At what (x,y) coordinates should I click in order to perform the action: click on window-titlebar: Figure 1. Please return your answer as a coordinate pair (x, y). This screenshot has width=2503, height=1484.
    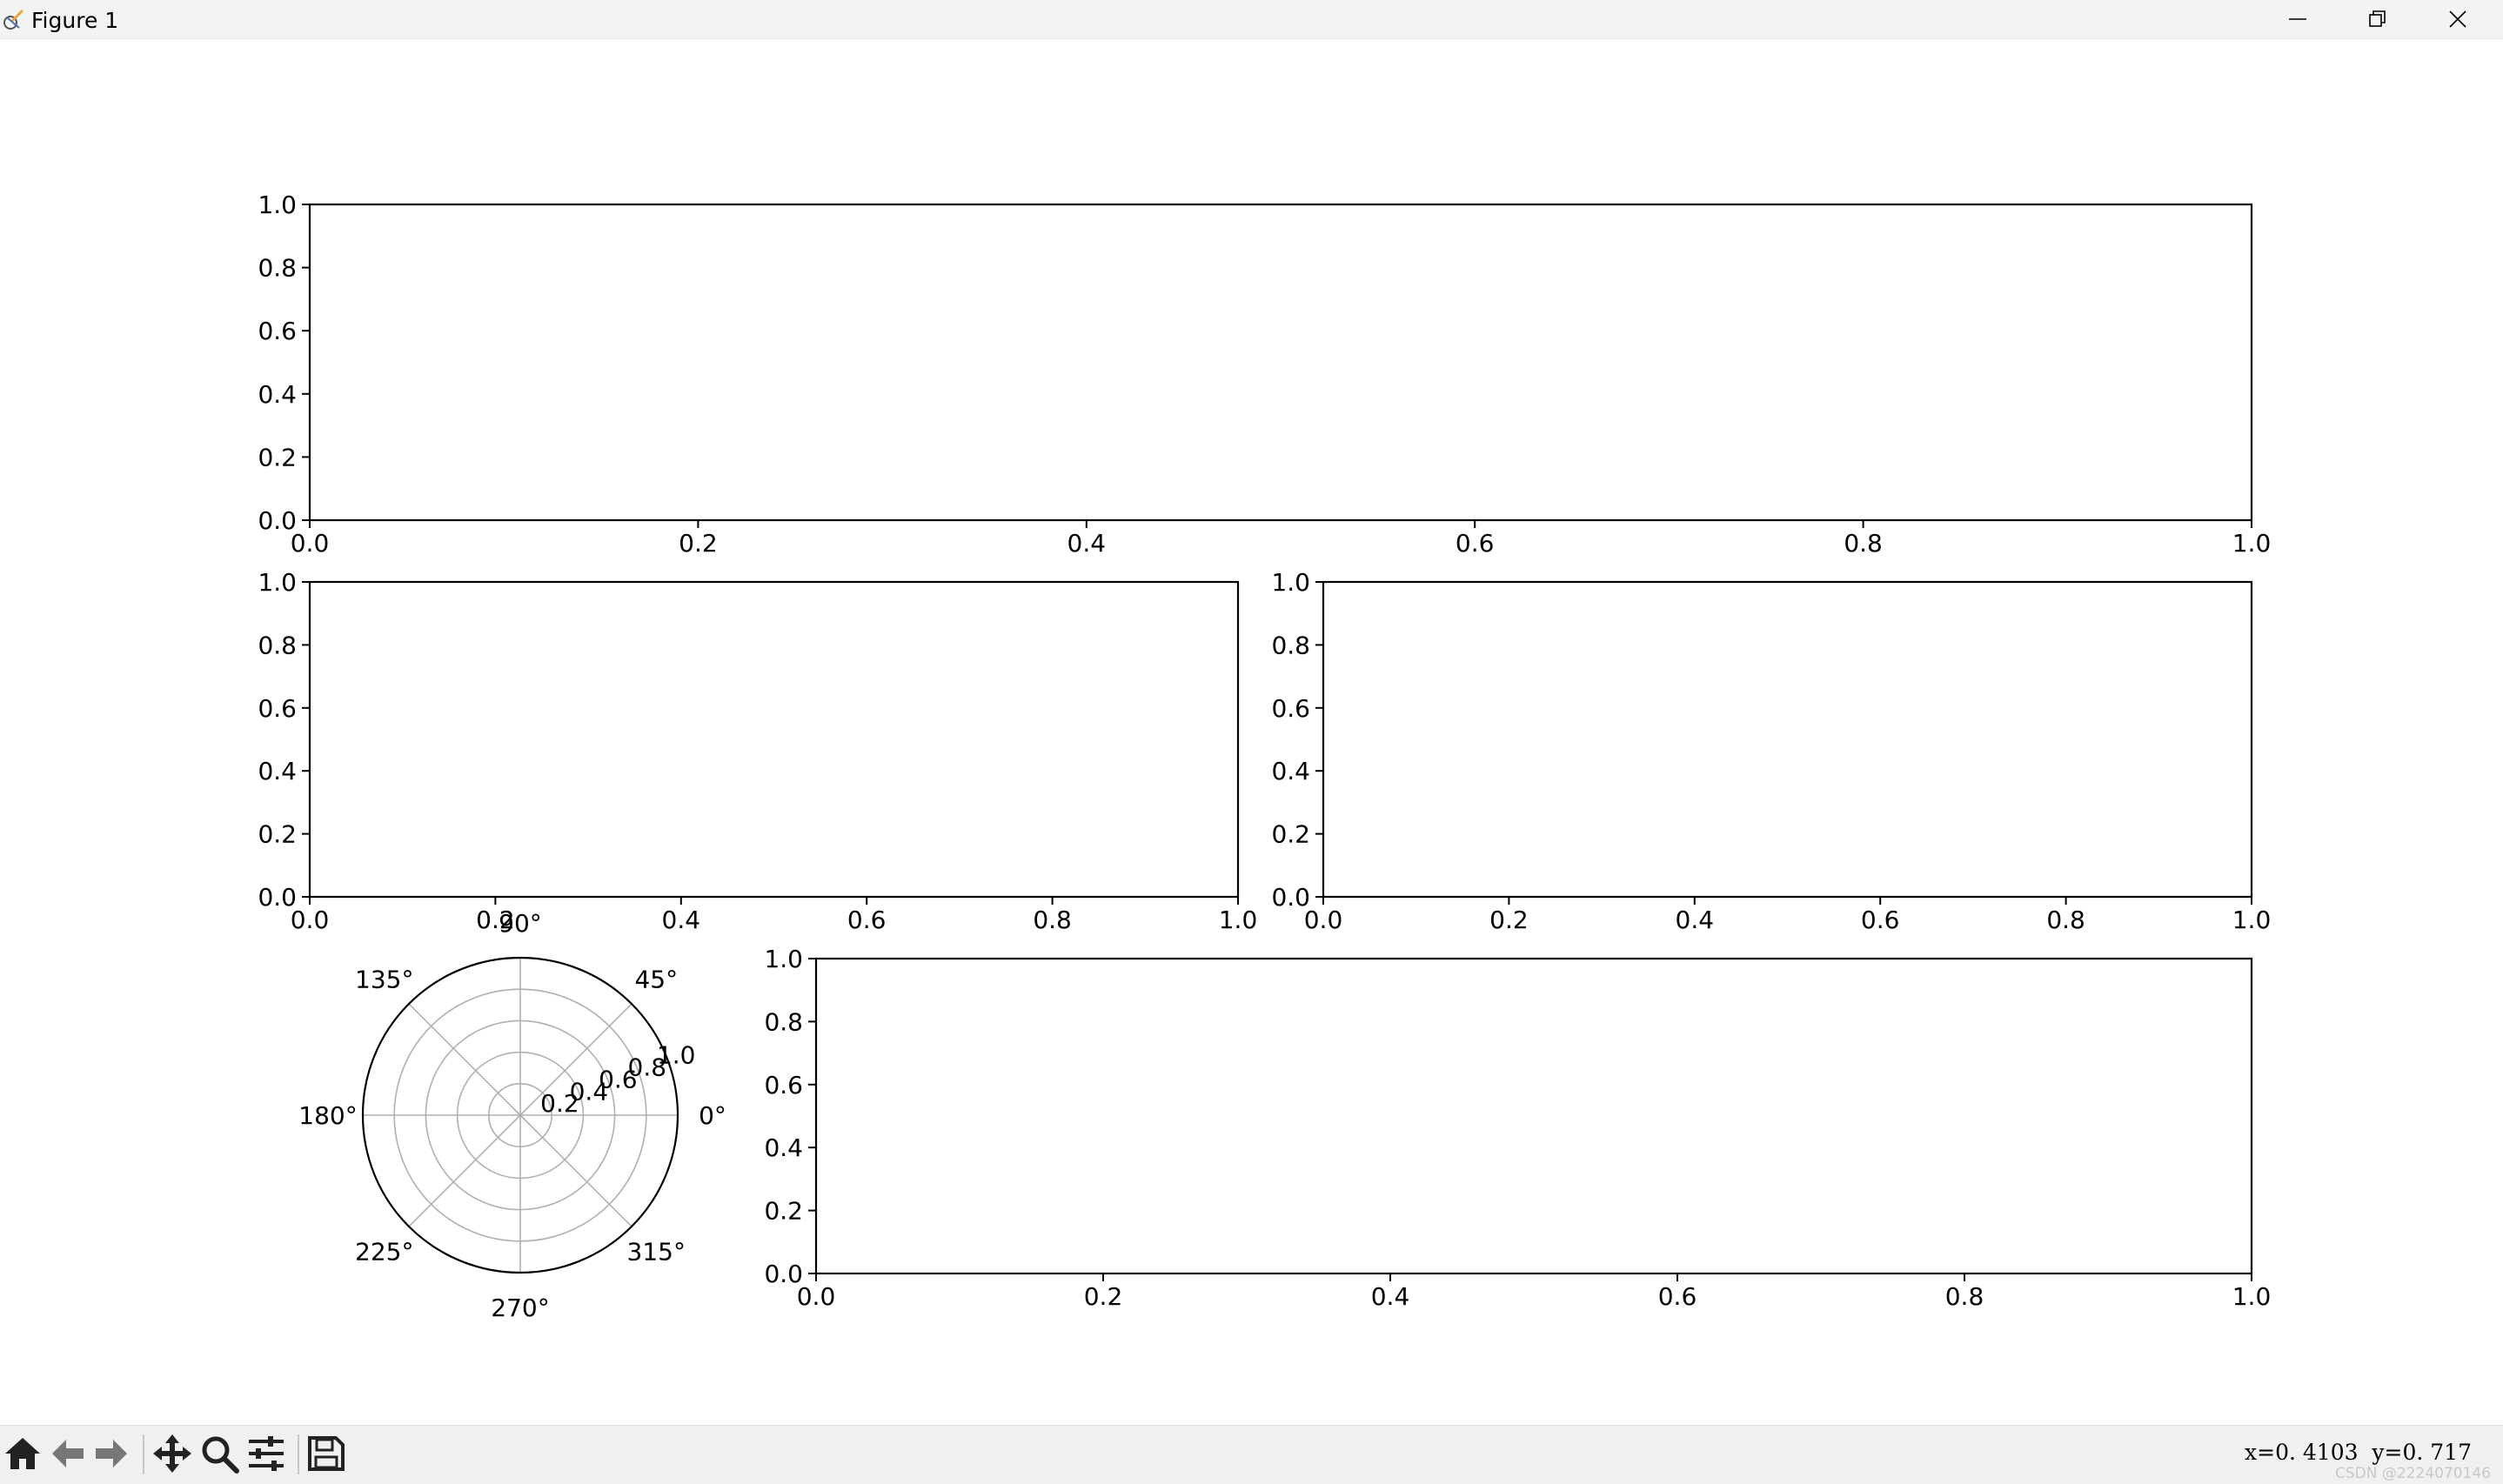
    Looking at the image, I should click on (1251, 19).